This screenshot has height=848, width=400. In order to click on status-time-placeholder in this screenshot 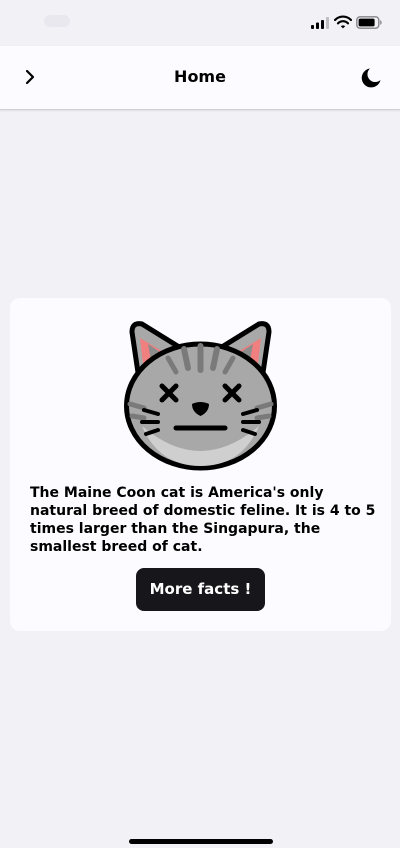, I will do `click(57, 21)`.